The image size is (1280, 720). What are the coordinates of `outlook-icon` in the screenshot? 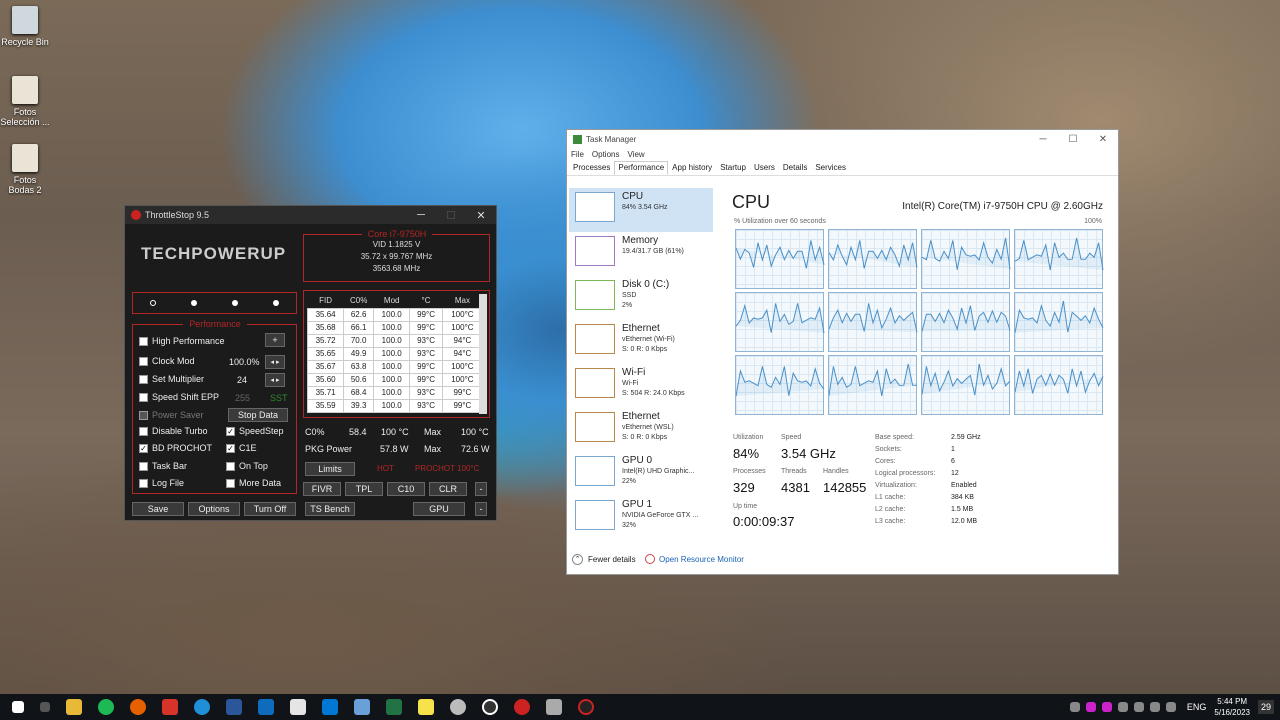 It's located at (266, 707).